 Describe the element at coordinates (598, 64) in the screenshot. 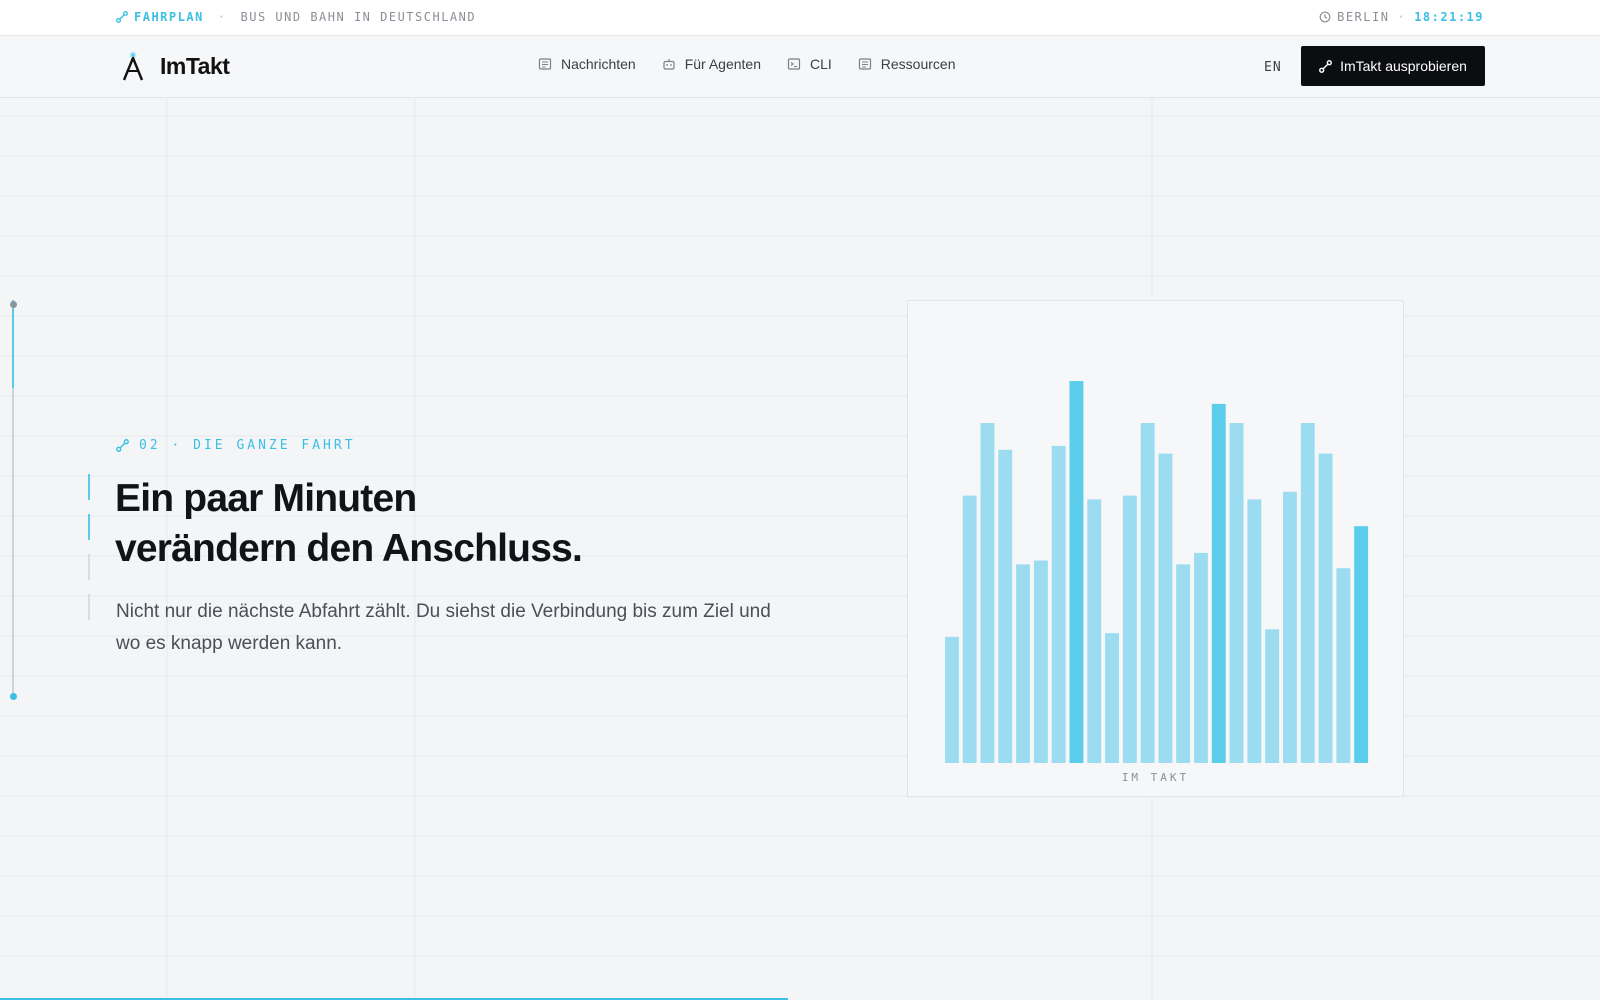

I see `nav-link-label: Nachrichten` at that location.